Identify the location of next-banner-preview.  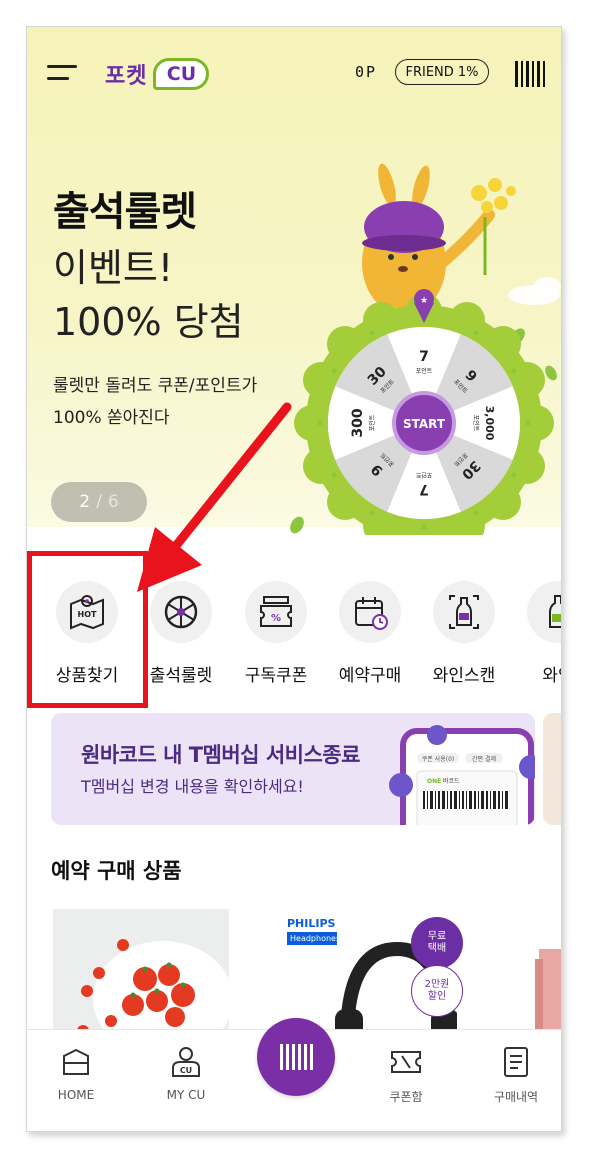
(552, 769).